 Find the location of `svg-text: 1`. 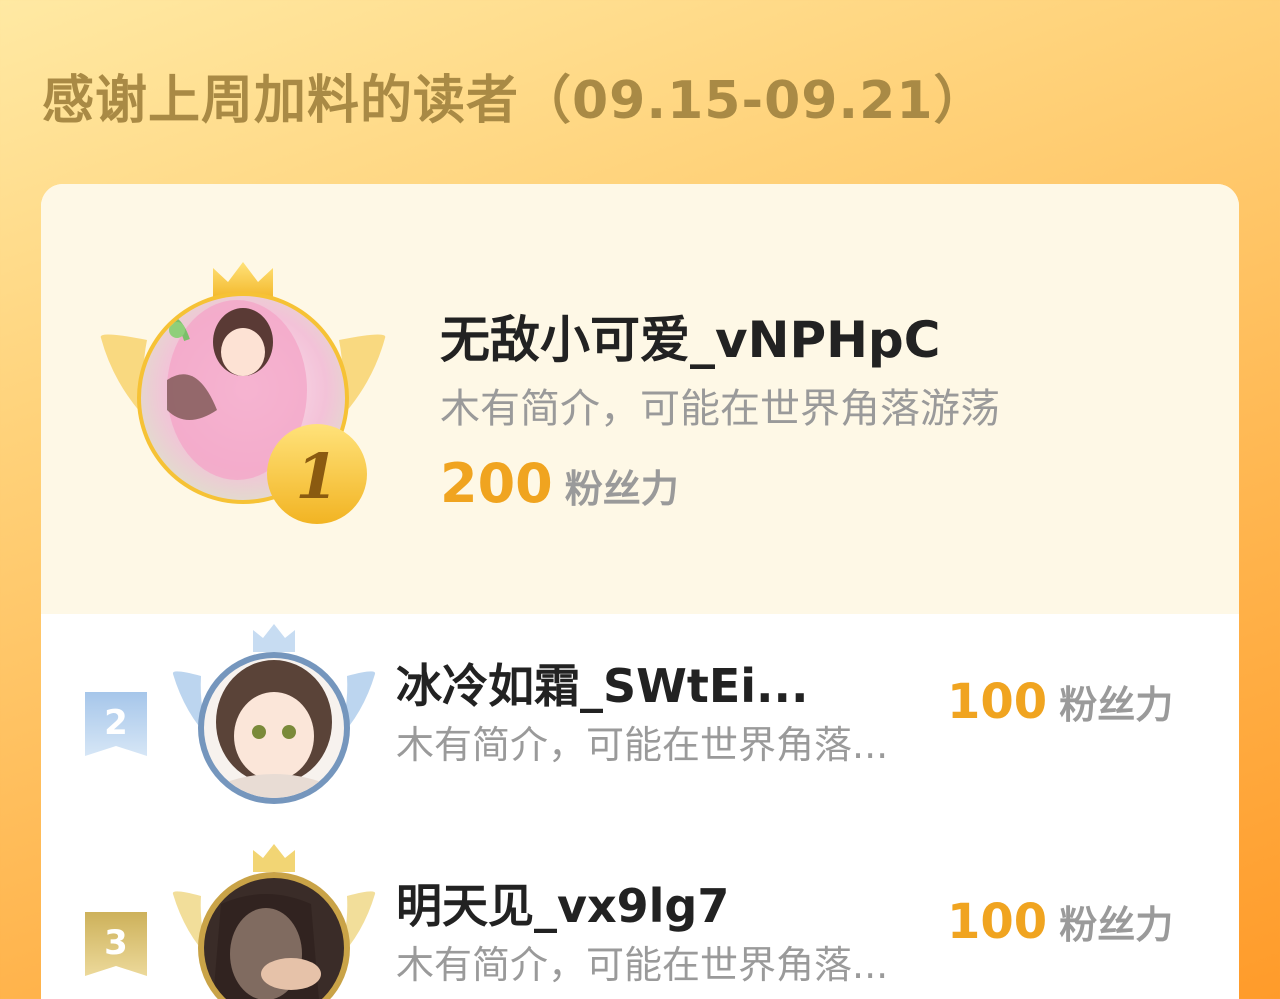

svg-text: 1 is located at coordinates (316, 476).